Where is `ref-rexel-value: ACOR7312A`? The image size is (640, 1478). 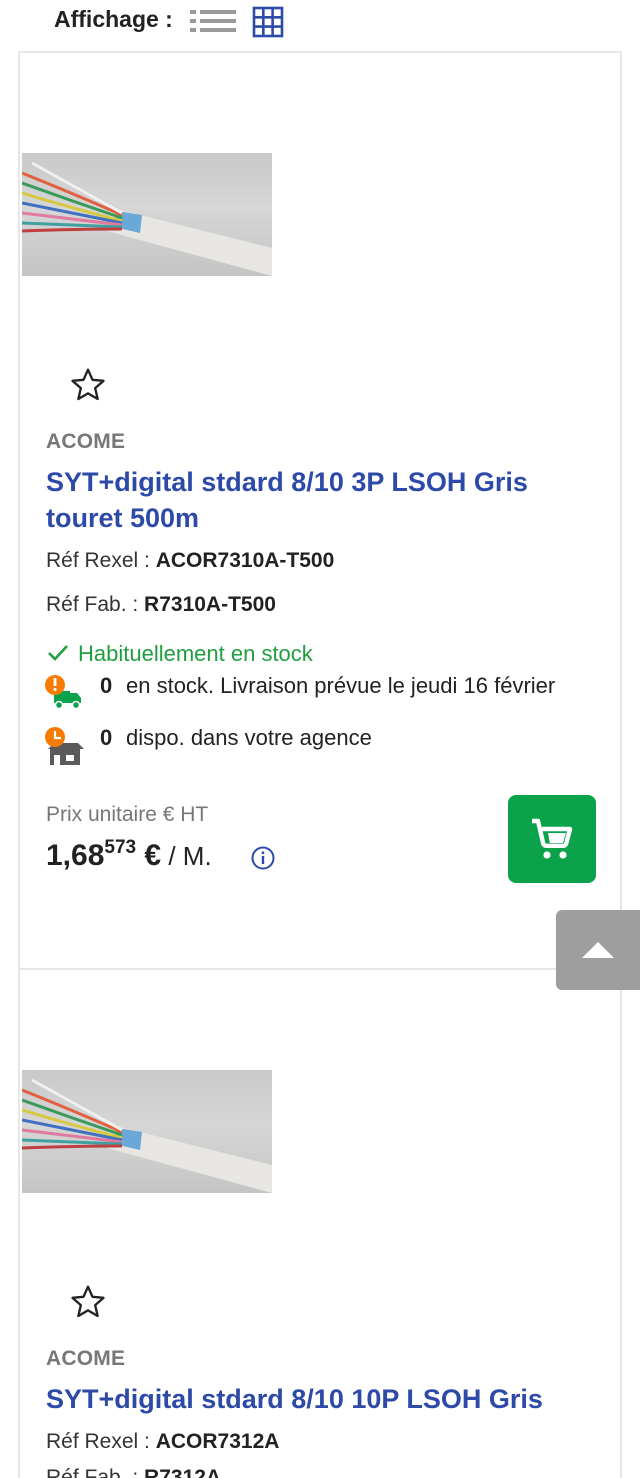
ref-rexel-value: ACOR7312A is located at coordinates (217, 1441).